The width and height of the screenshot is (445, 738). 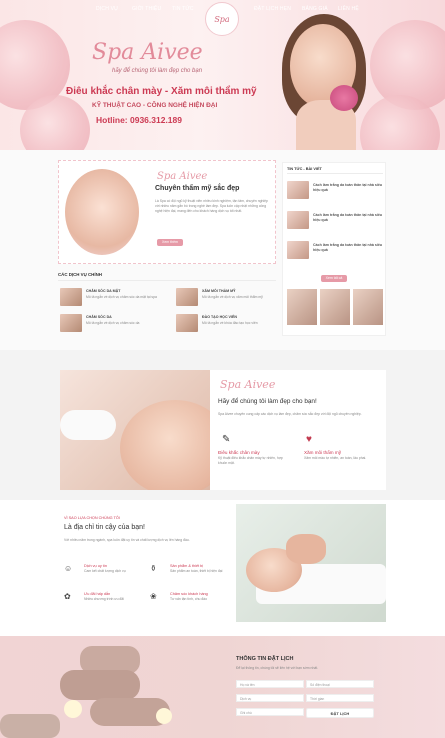 I want to click on why-item-title: Ưu đãi hấp dẫn, so click(x=97, y=594).